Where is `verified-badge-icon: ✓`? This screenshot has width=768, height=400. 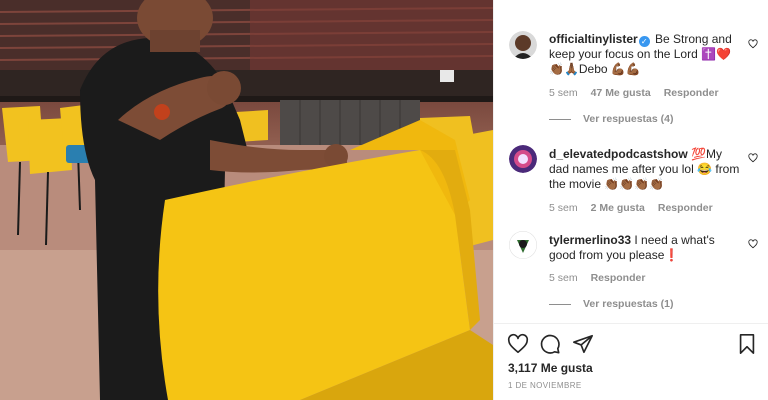
verified-badge-icon: ✓ is located at coordinates (644, 41).